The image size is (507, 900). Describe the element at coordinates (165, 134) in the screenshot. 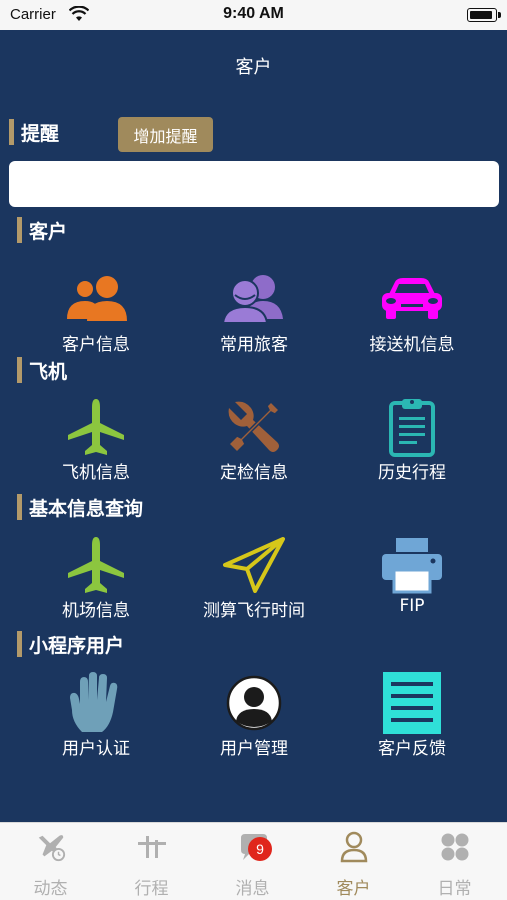

I see `add-reminder-button: 增加提醒` at that location.